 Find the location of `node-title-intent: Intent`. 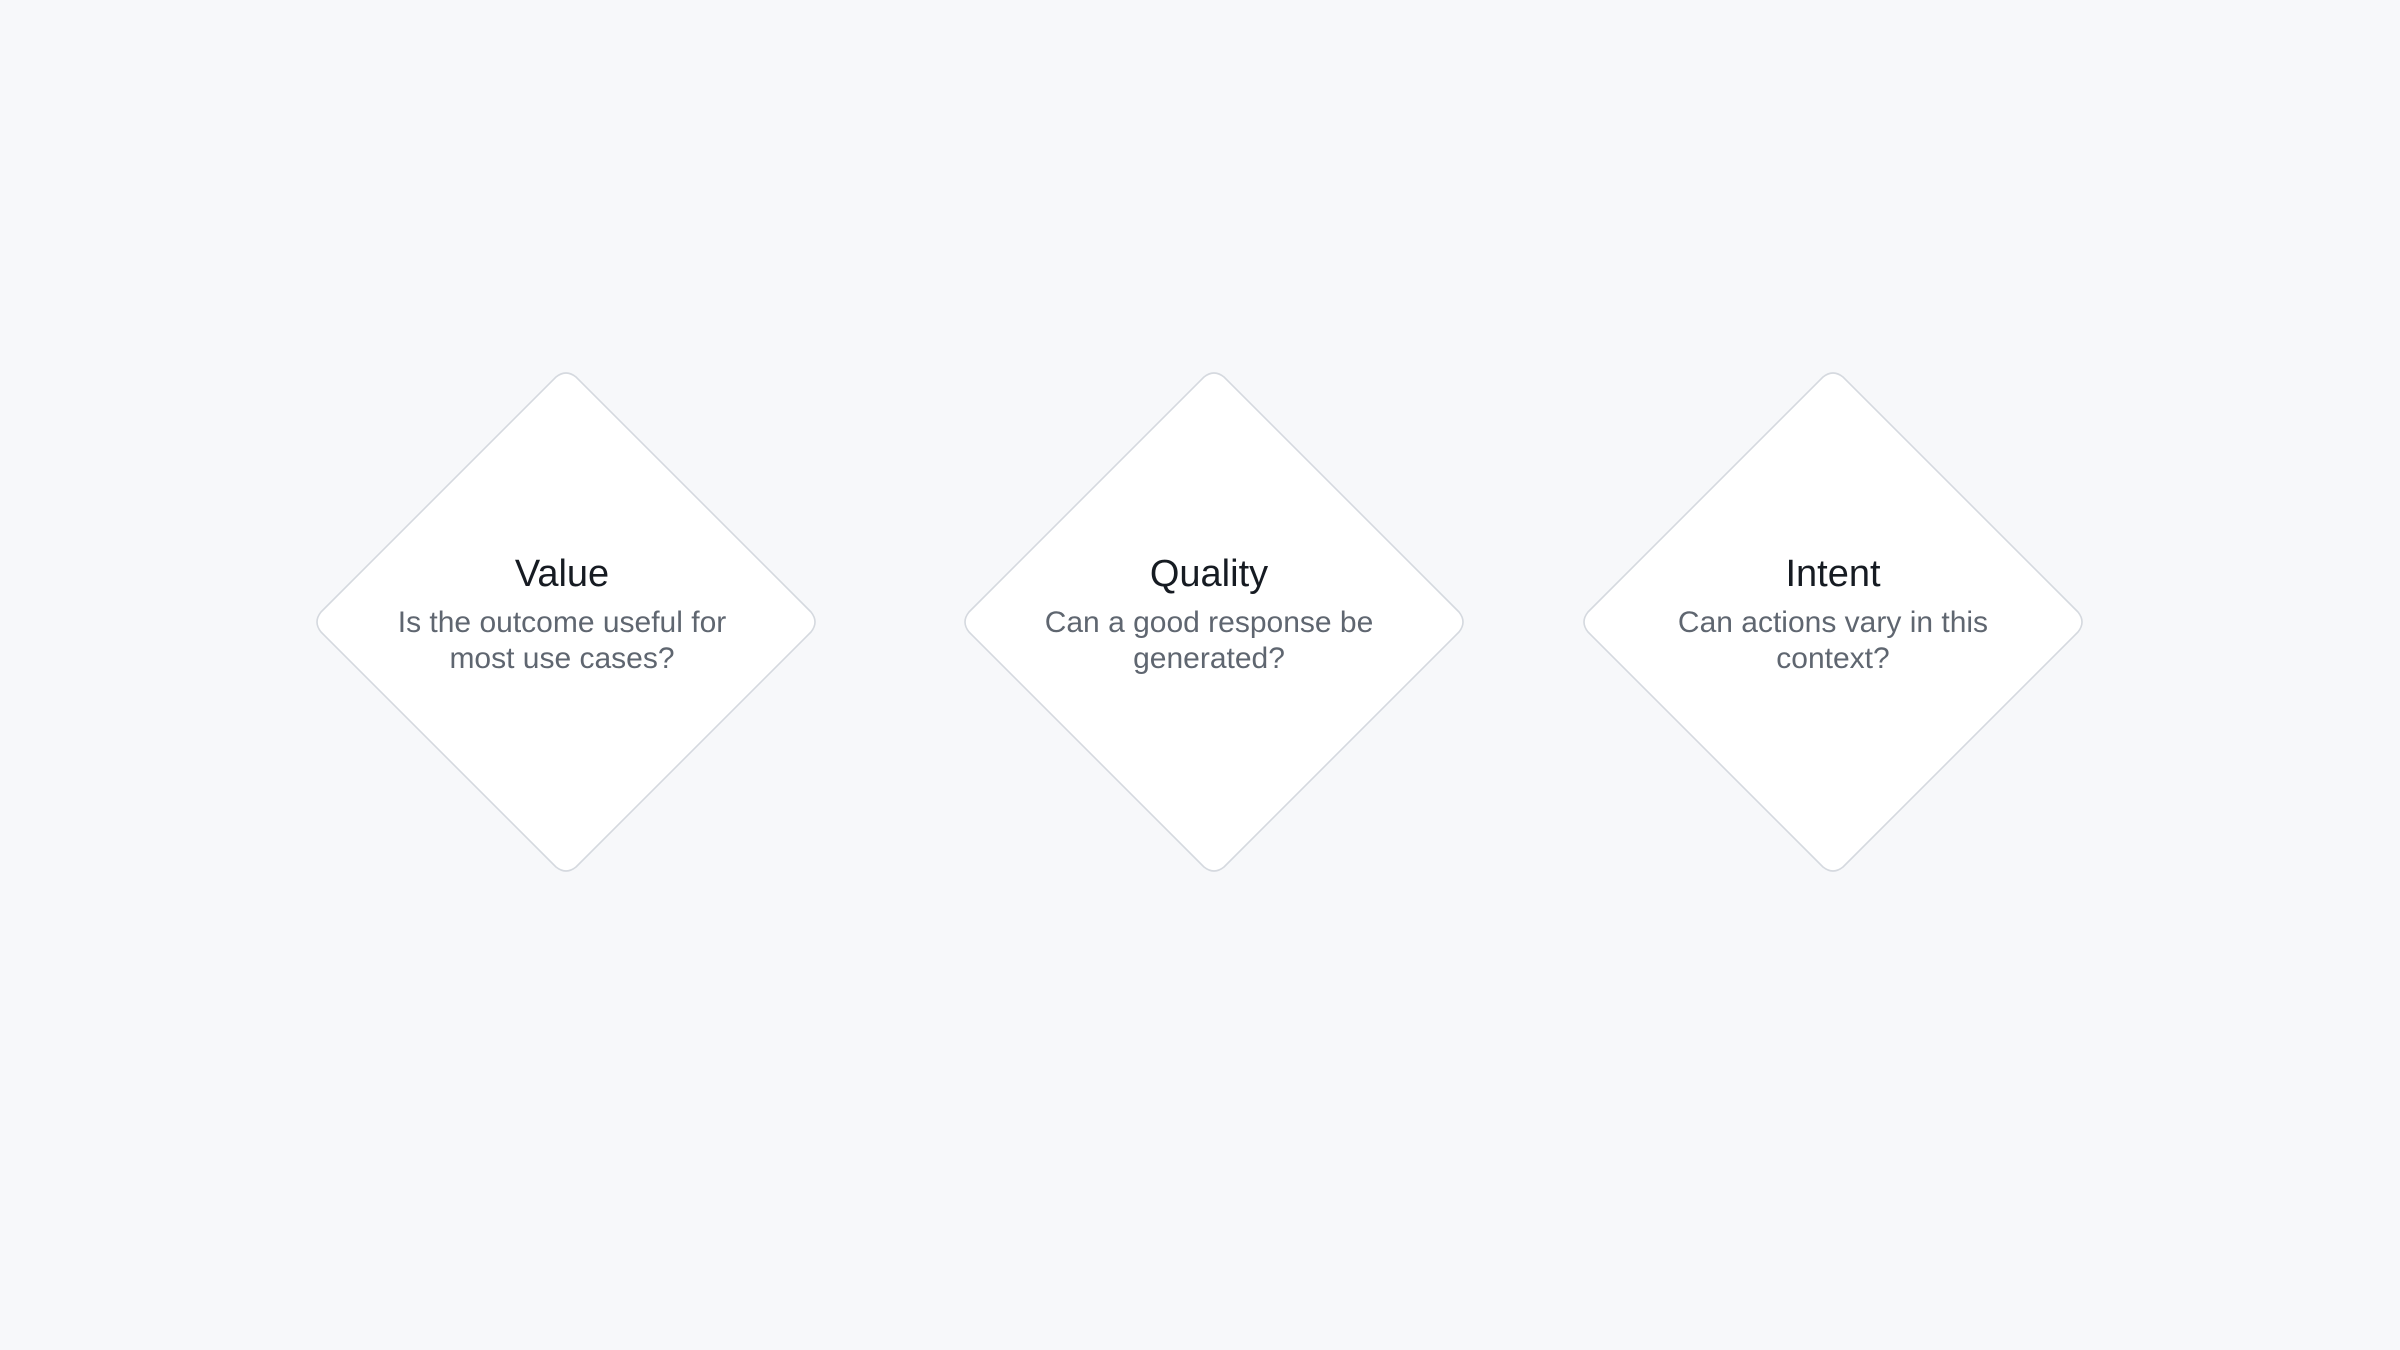

node-title-intent: Intent is located at coordinates (1833, 574).